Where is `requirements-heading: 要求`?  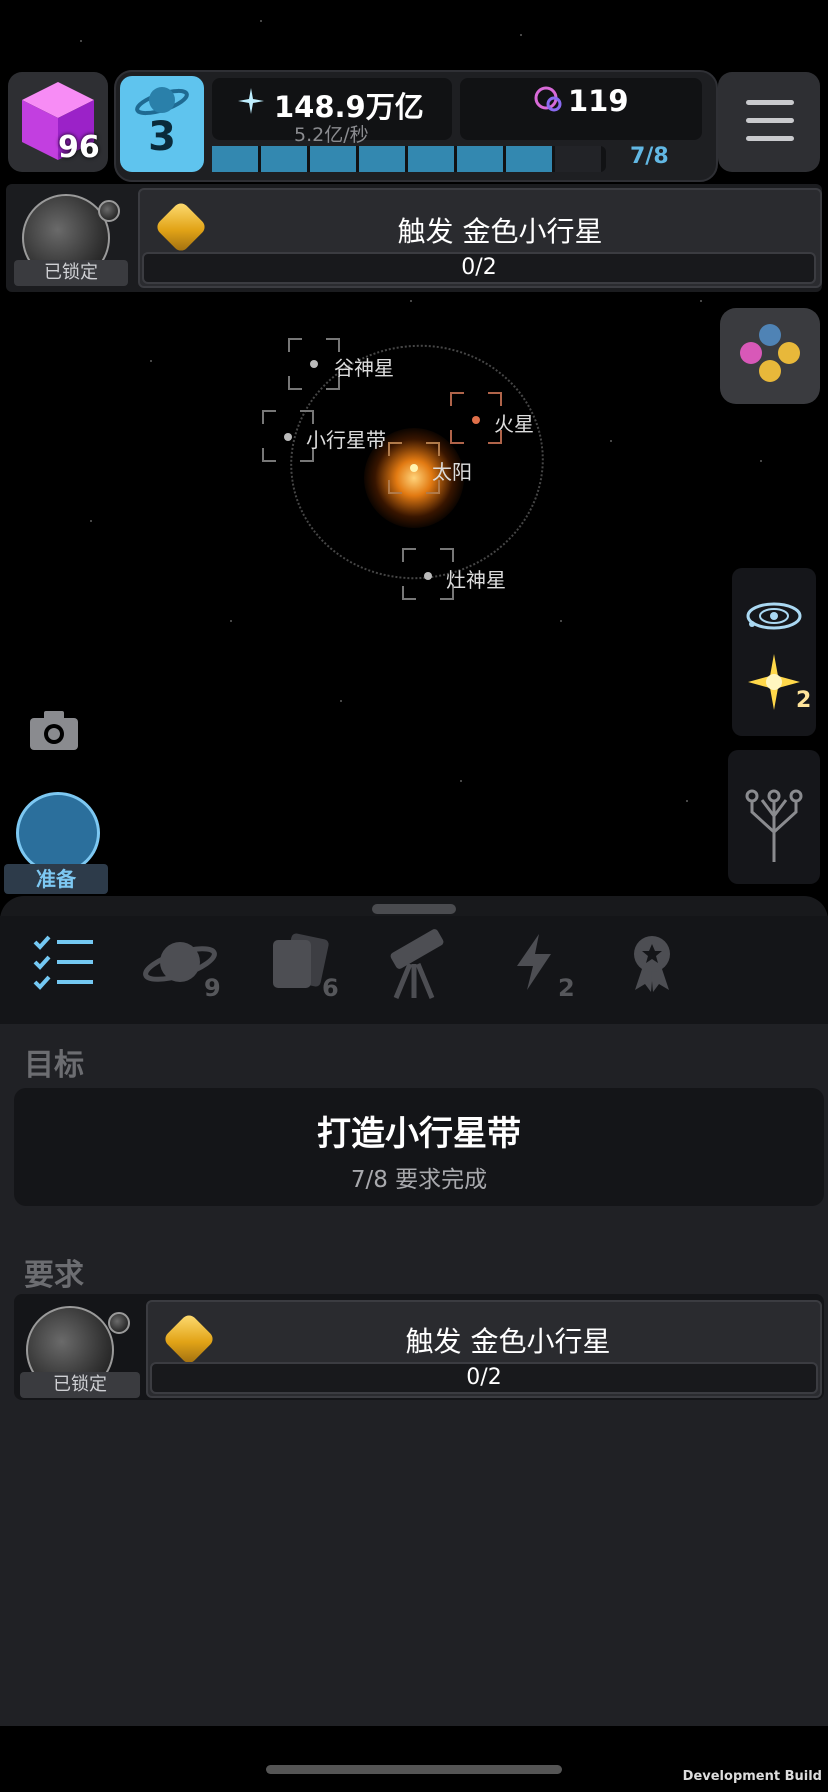
requirements-heading: 要求 is located at coordinates (54, 1275).